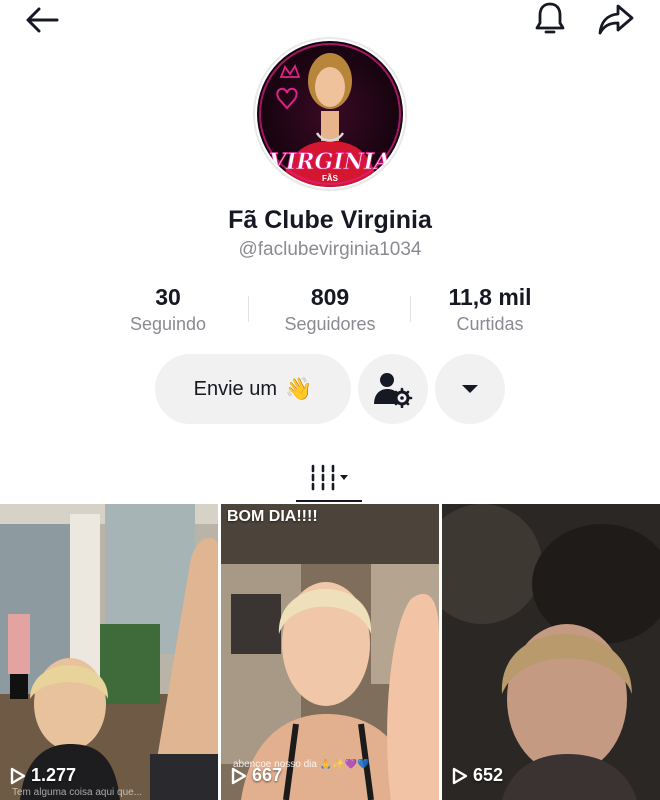 Image resolution: width=660 pixels, height=800 pixels. What do you see at coordinates (330, 20) in the screenshot?
I see `top-bar` at bounding box center [330, 20].